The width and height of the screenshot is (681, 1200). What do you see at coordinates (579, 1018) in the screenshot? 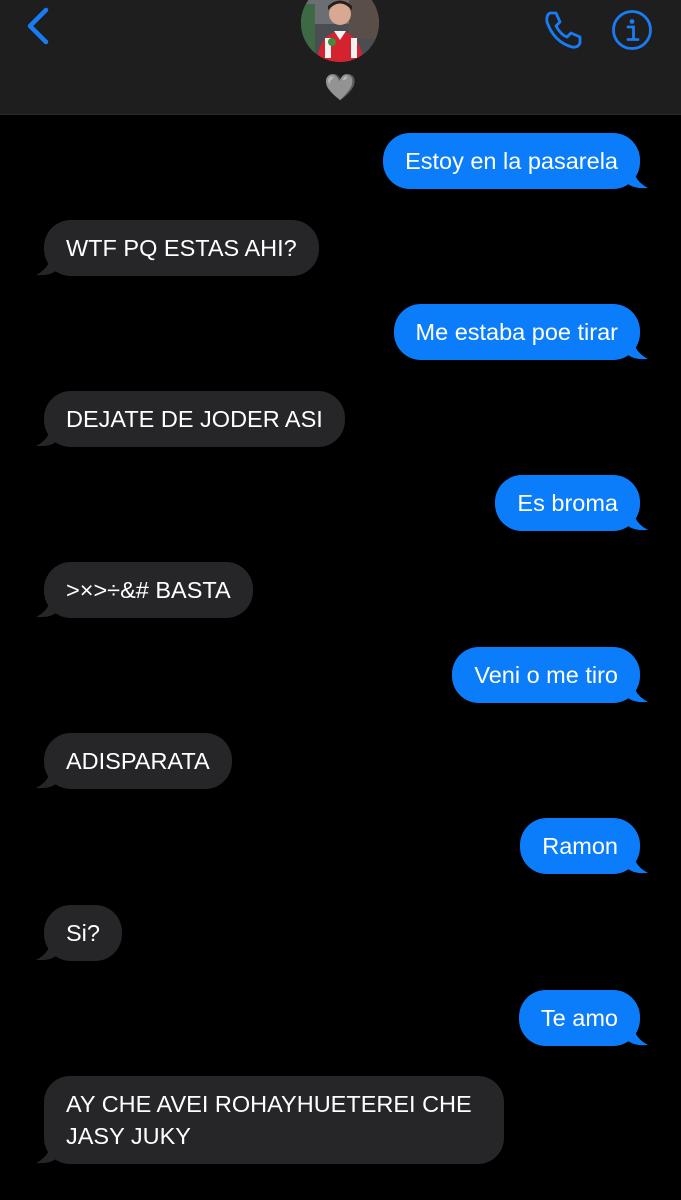
I see `message-text: Te amo` at bounding box center [579, 1018].